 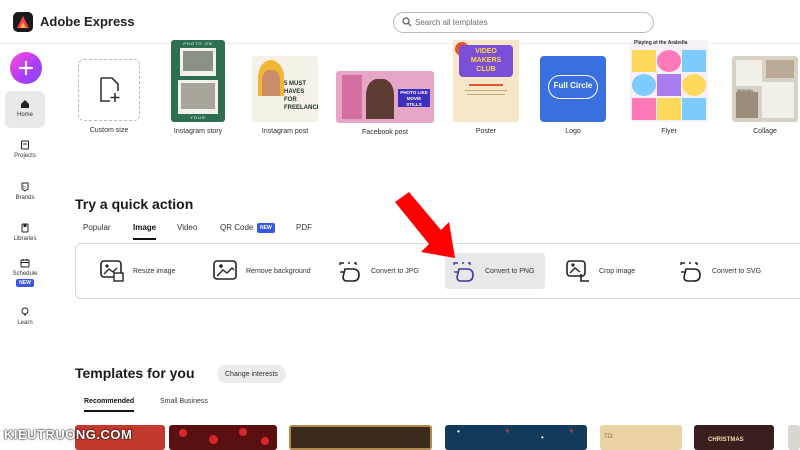 What do you see at coordinates (349, 272) in the screenshot?
I see `convert-jpg-icon` at bounding box center [349, 272].